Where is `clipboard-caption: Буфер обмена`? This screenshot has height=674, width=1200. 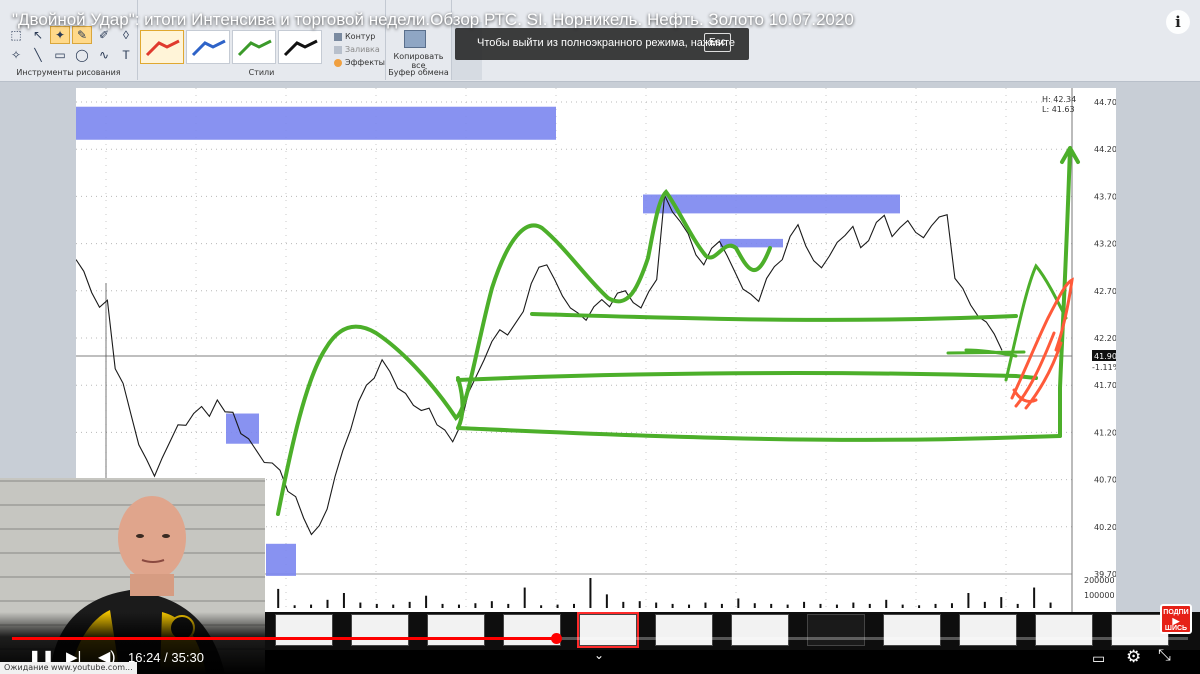 clipboard-caption: Буфер обмена is located at coordinates (418, 72).